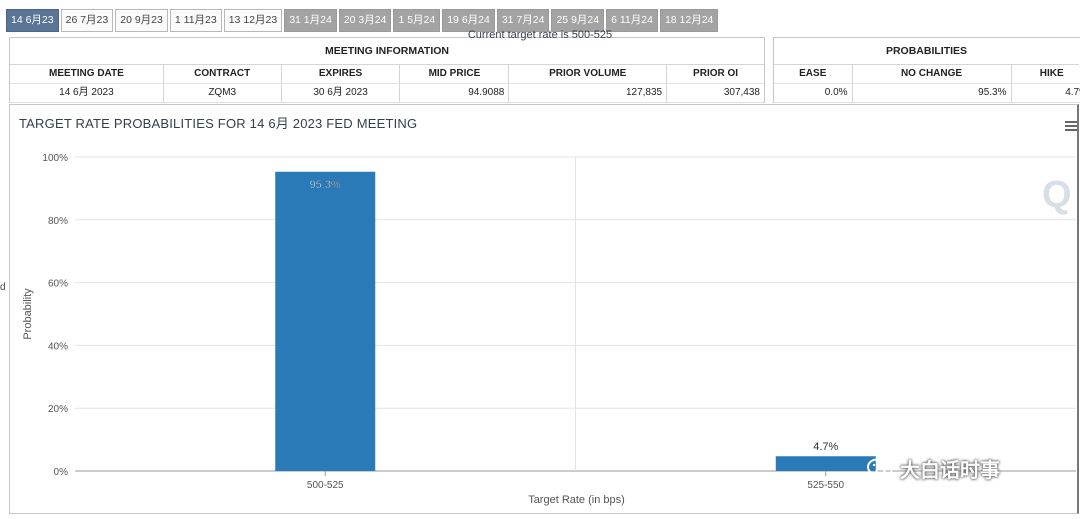 This screenshot has width=1080, height=519. Describe the element at coordinates (341, 93) in the screenshot. I see `meeting-info-value: 30 6月 2023` at that location.